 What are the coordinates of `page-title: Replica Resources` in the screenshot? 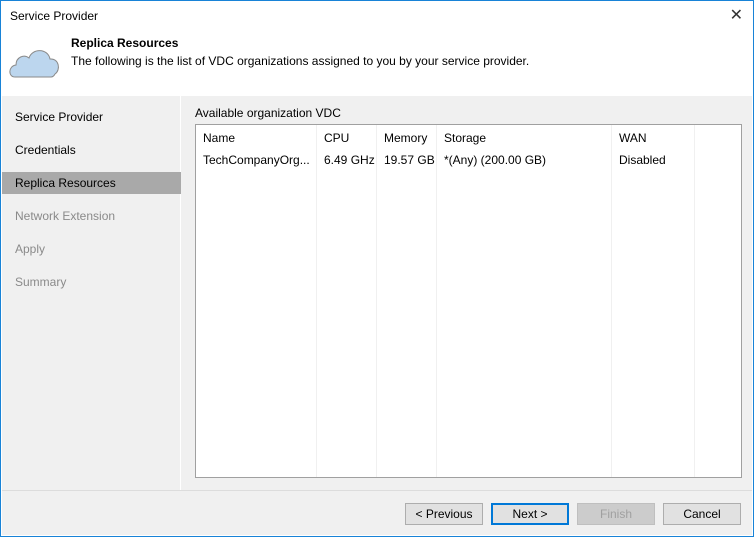 It's located at (125, 43).